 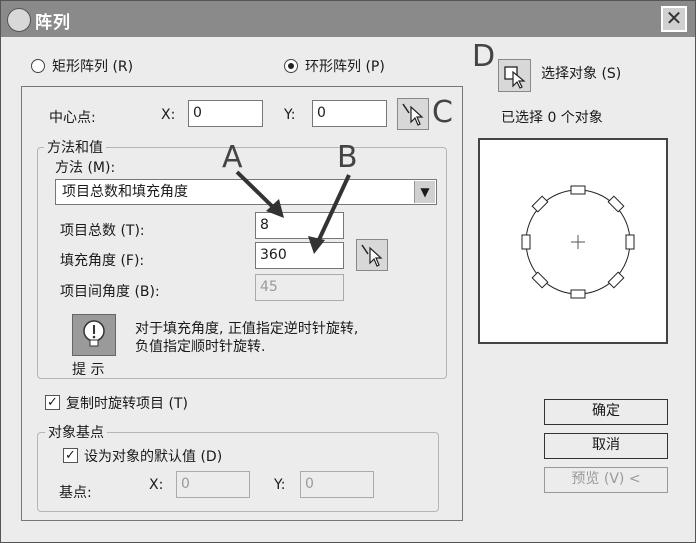 What do you see at coordinates (606, 480) in the screenshot?
I see `preview-button: 预览 (V) <` at bounding box center [606, 480].